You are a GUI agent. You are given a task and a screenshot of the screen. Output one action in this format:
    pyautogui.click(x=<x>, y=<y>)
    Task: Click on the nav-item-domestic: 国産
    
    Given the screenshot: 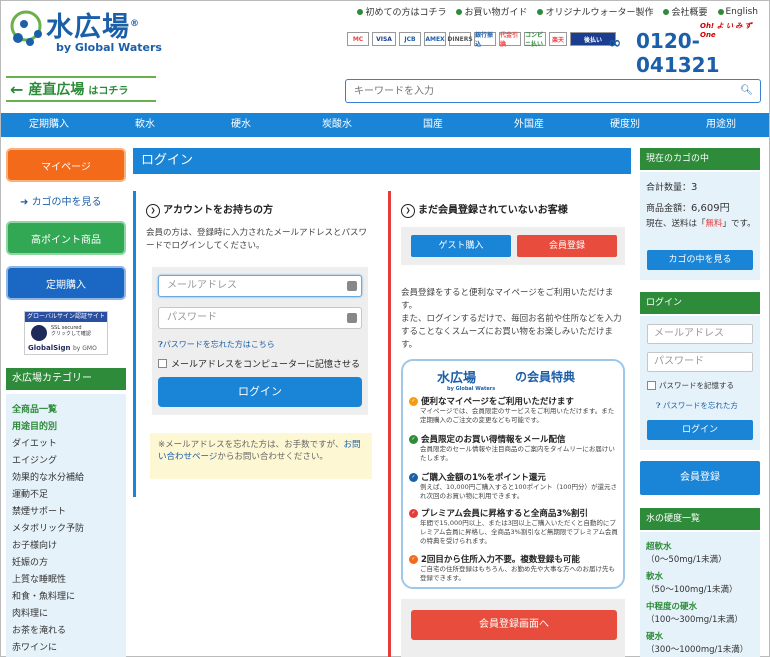 What is the action you would take?
    pyautogui.click(x=433, y=125)
    